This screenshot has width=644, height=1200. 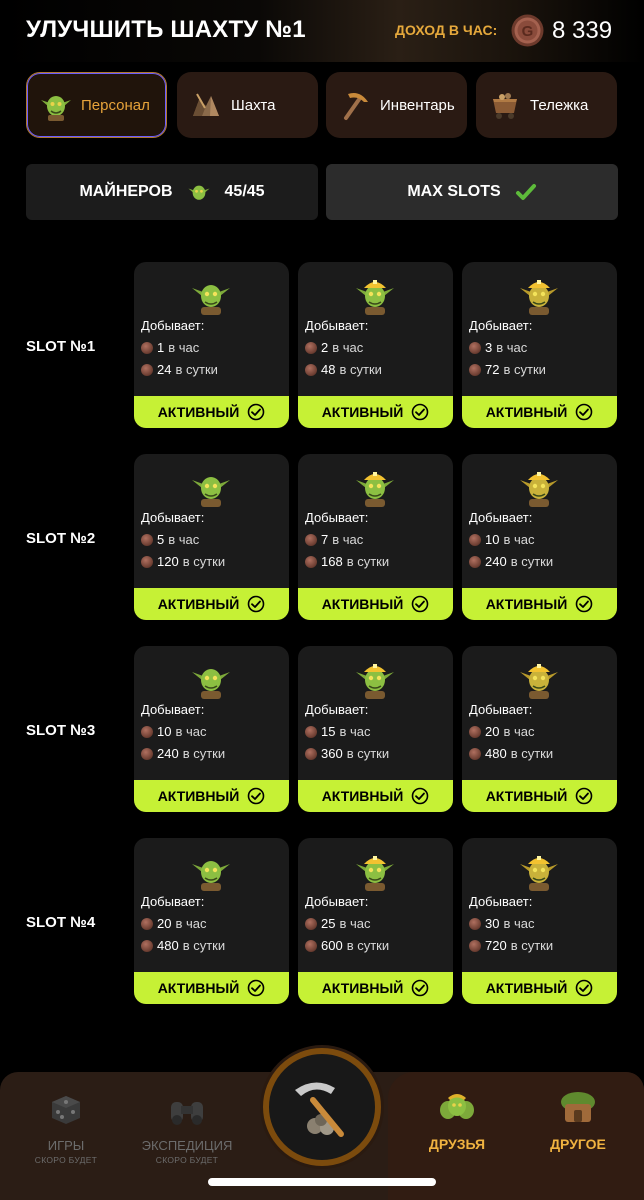 What do you see at coordinates (347, 945) in the screenshot?
I see `per-day-row: 600 в сутки` at bounding box center [347, 945].